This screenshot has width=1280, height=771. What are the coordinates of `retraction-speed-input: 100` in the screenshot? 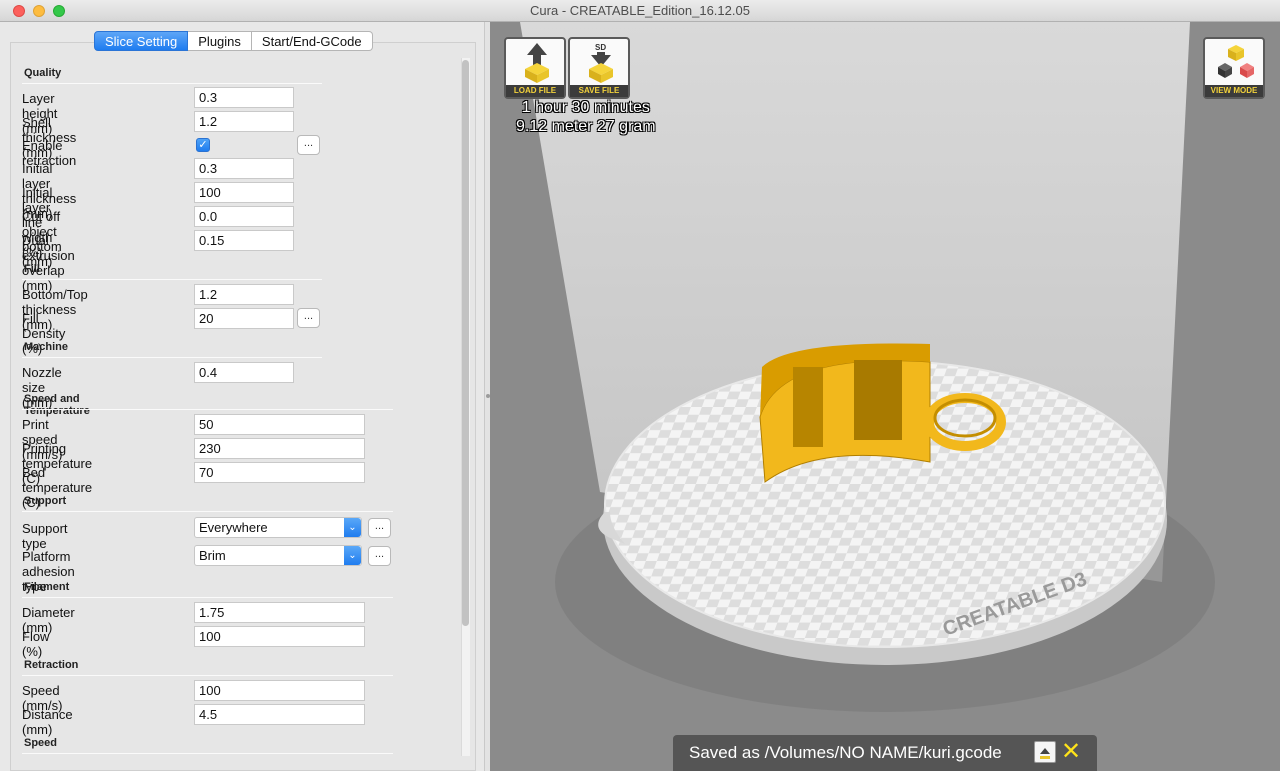 It's located at (279, 690).